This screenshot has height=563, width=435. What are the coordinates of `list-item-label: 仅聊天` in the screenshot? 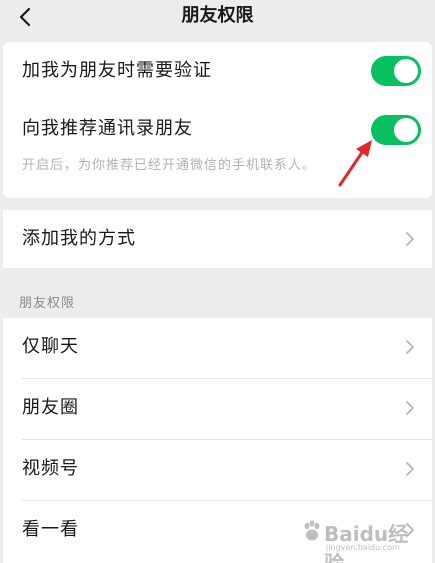 It's located at (50, 346).